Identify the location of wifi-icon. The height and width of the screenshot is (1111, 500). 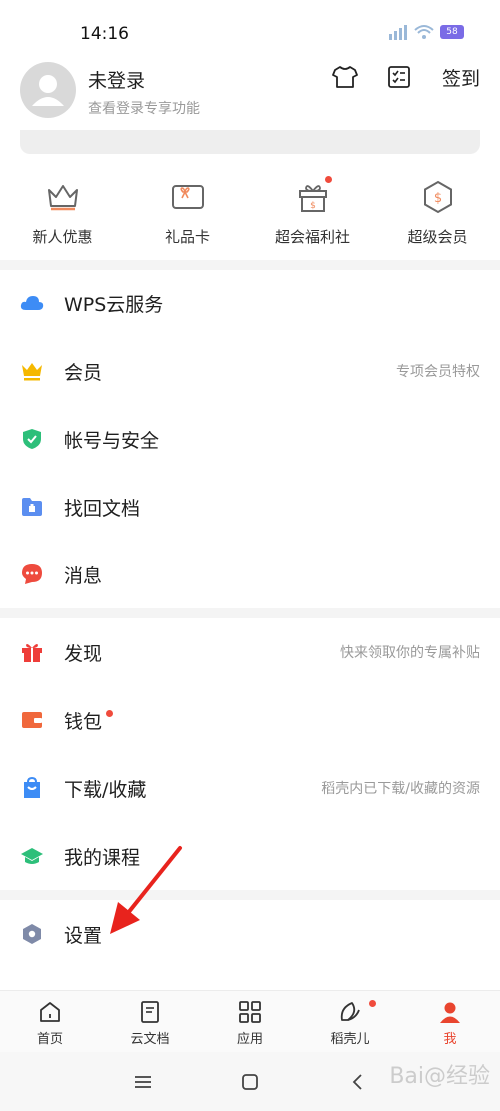
(424, 32).